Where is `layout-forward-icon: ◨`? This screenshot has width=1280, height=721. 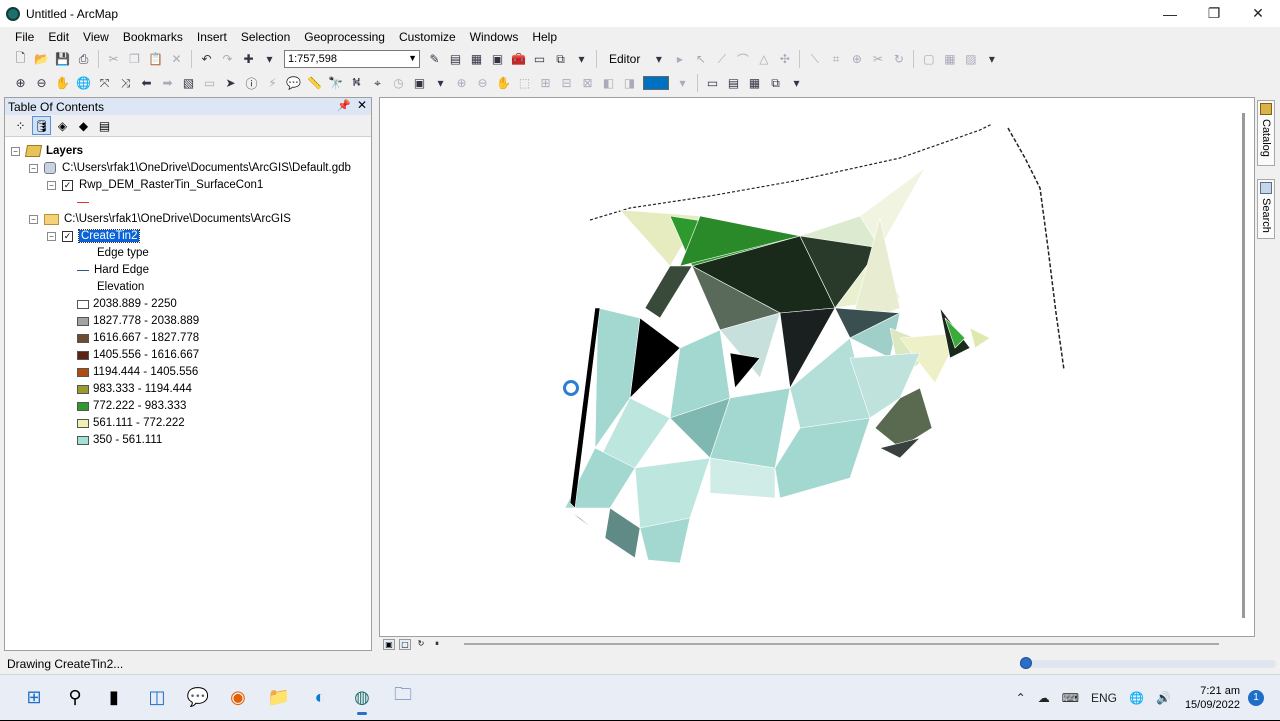
layout-forward-icon: ◨ is located at coordinates (630, 83).